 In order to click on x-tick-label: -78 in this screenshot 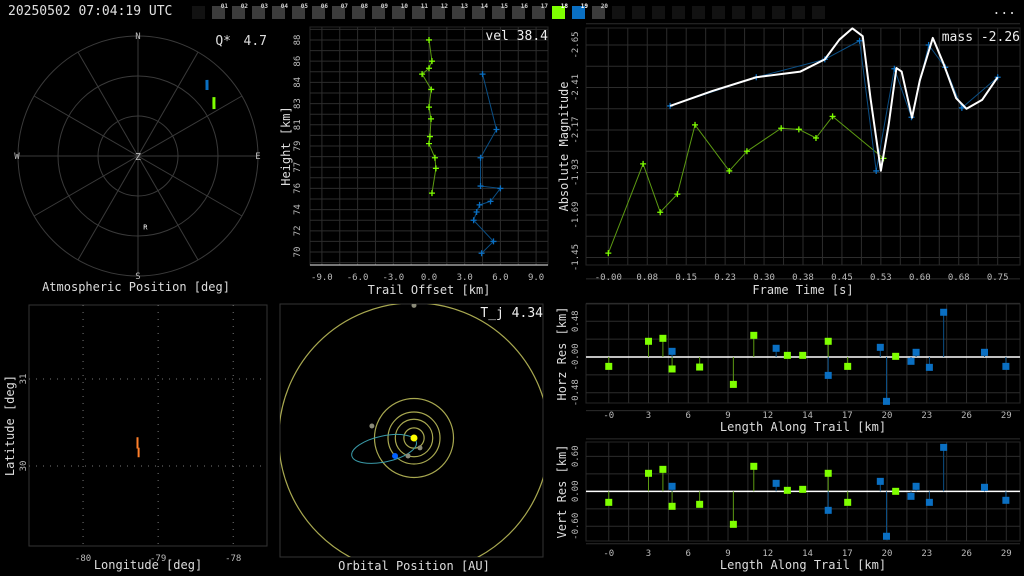, I will do `click(233, 559)`.